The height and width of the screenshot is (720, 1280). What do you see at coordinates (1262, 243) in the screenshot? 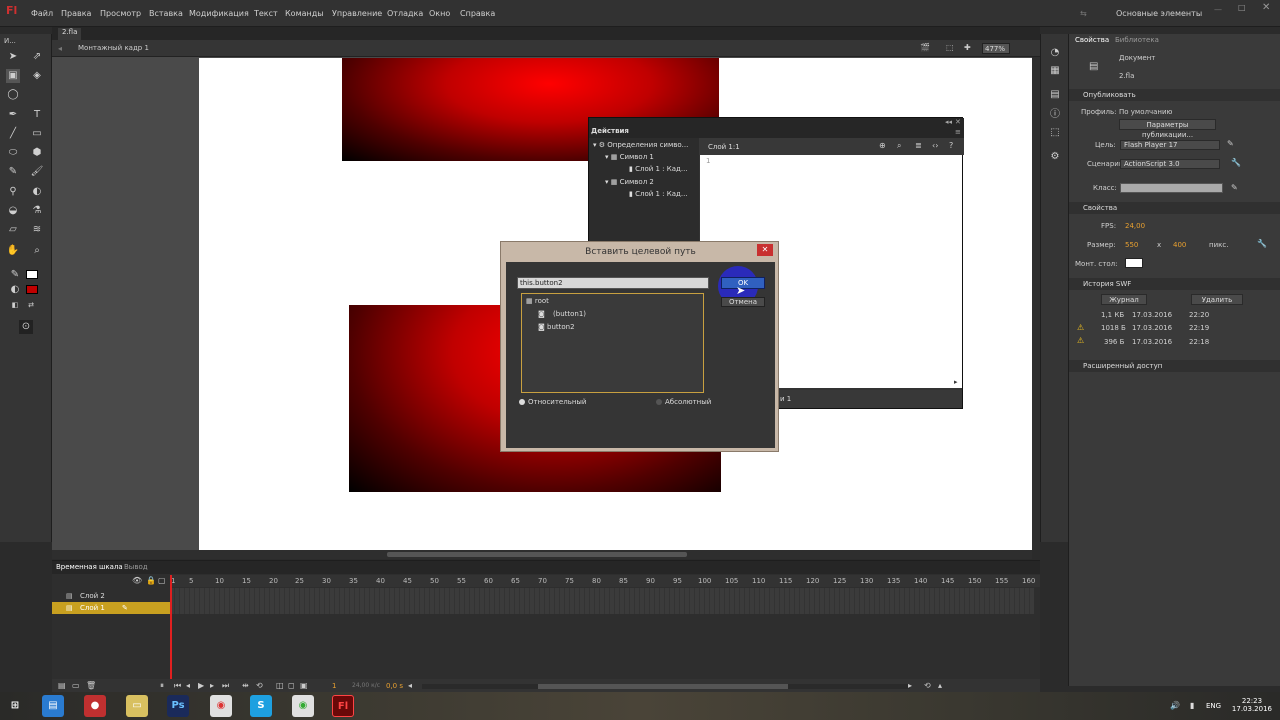
I see `size-settings-icon: 🔧` at bounding box center [1262, 243].